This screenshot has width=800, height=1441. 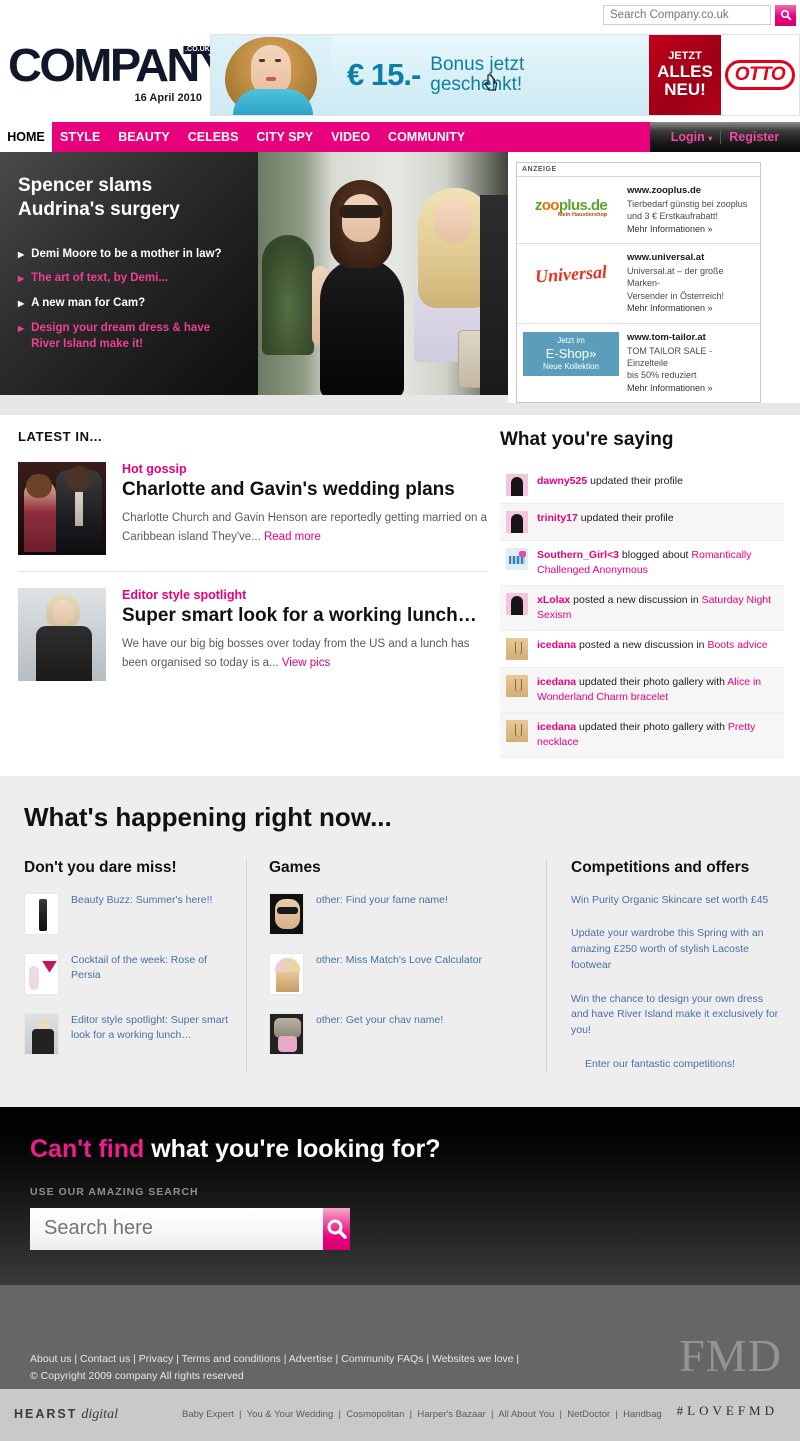 I want to click on partner-link-netdoctor: NetDoctor, so click(x=588, y=1414).